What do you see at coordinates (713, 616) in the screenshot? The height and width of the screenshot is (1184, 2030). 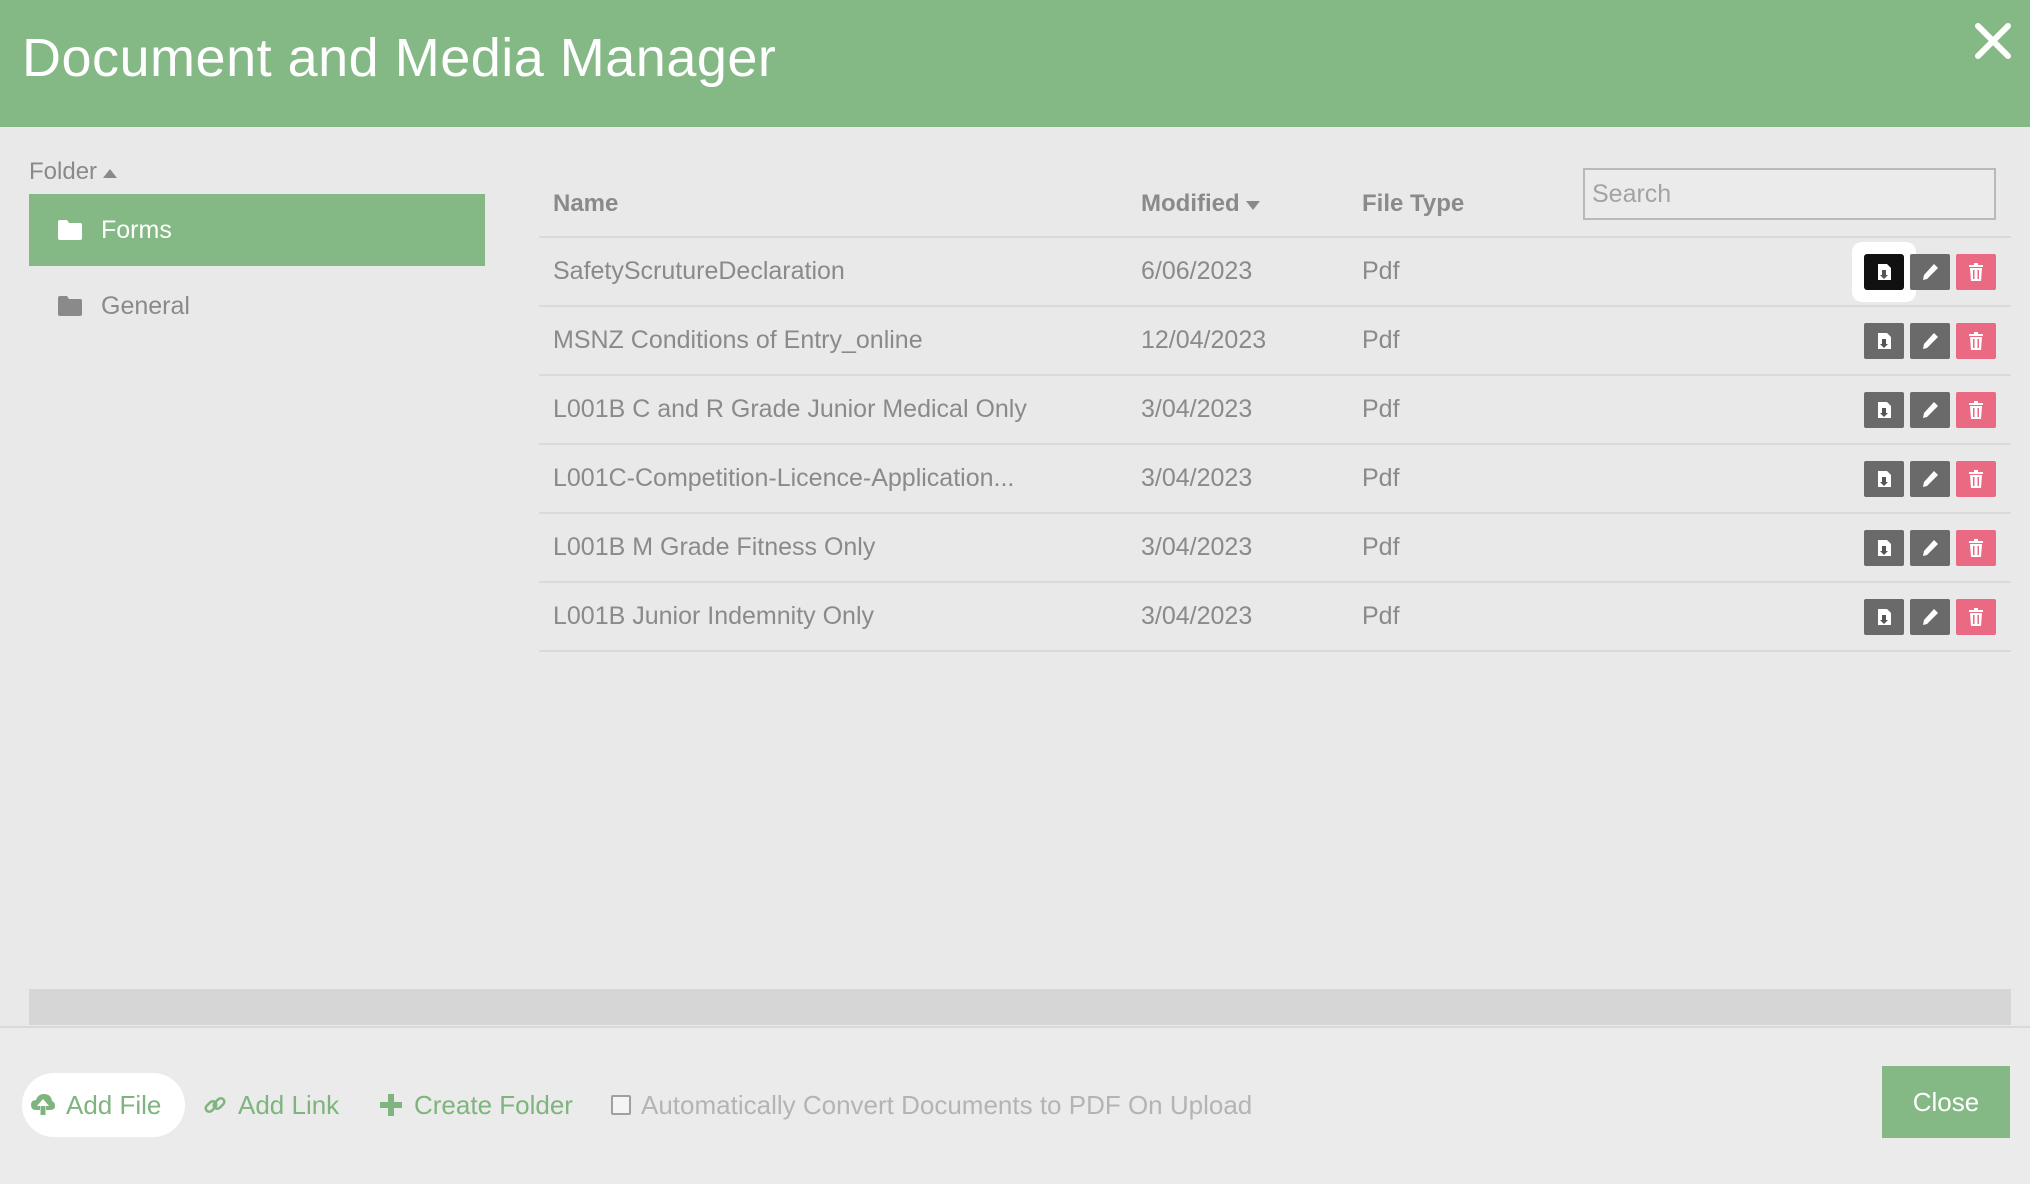 I see `file-name: L001B Junior Indemnity Only` at bounding box center [713, 616].